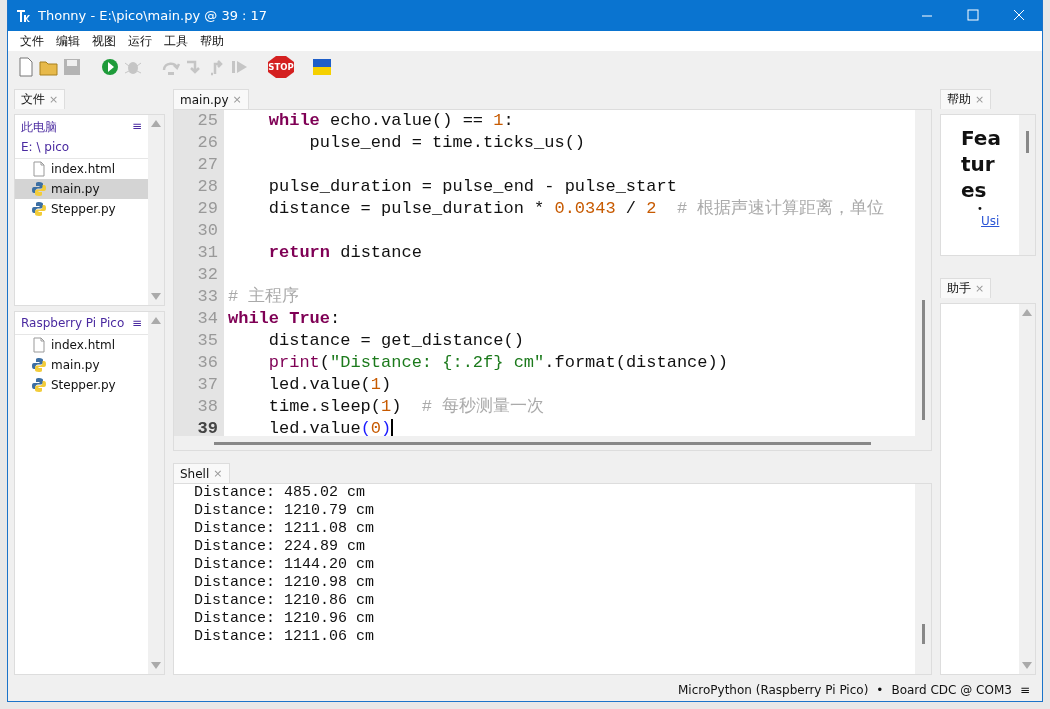  I want to click on shell-output-line: Distance: 1211.06 cm, so click(285, 637).